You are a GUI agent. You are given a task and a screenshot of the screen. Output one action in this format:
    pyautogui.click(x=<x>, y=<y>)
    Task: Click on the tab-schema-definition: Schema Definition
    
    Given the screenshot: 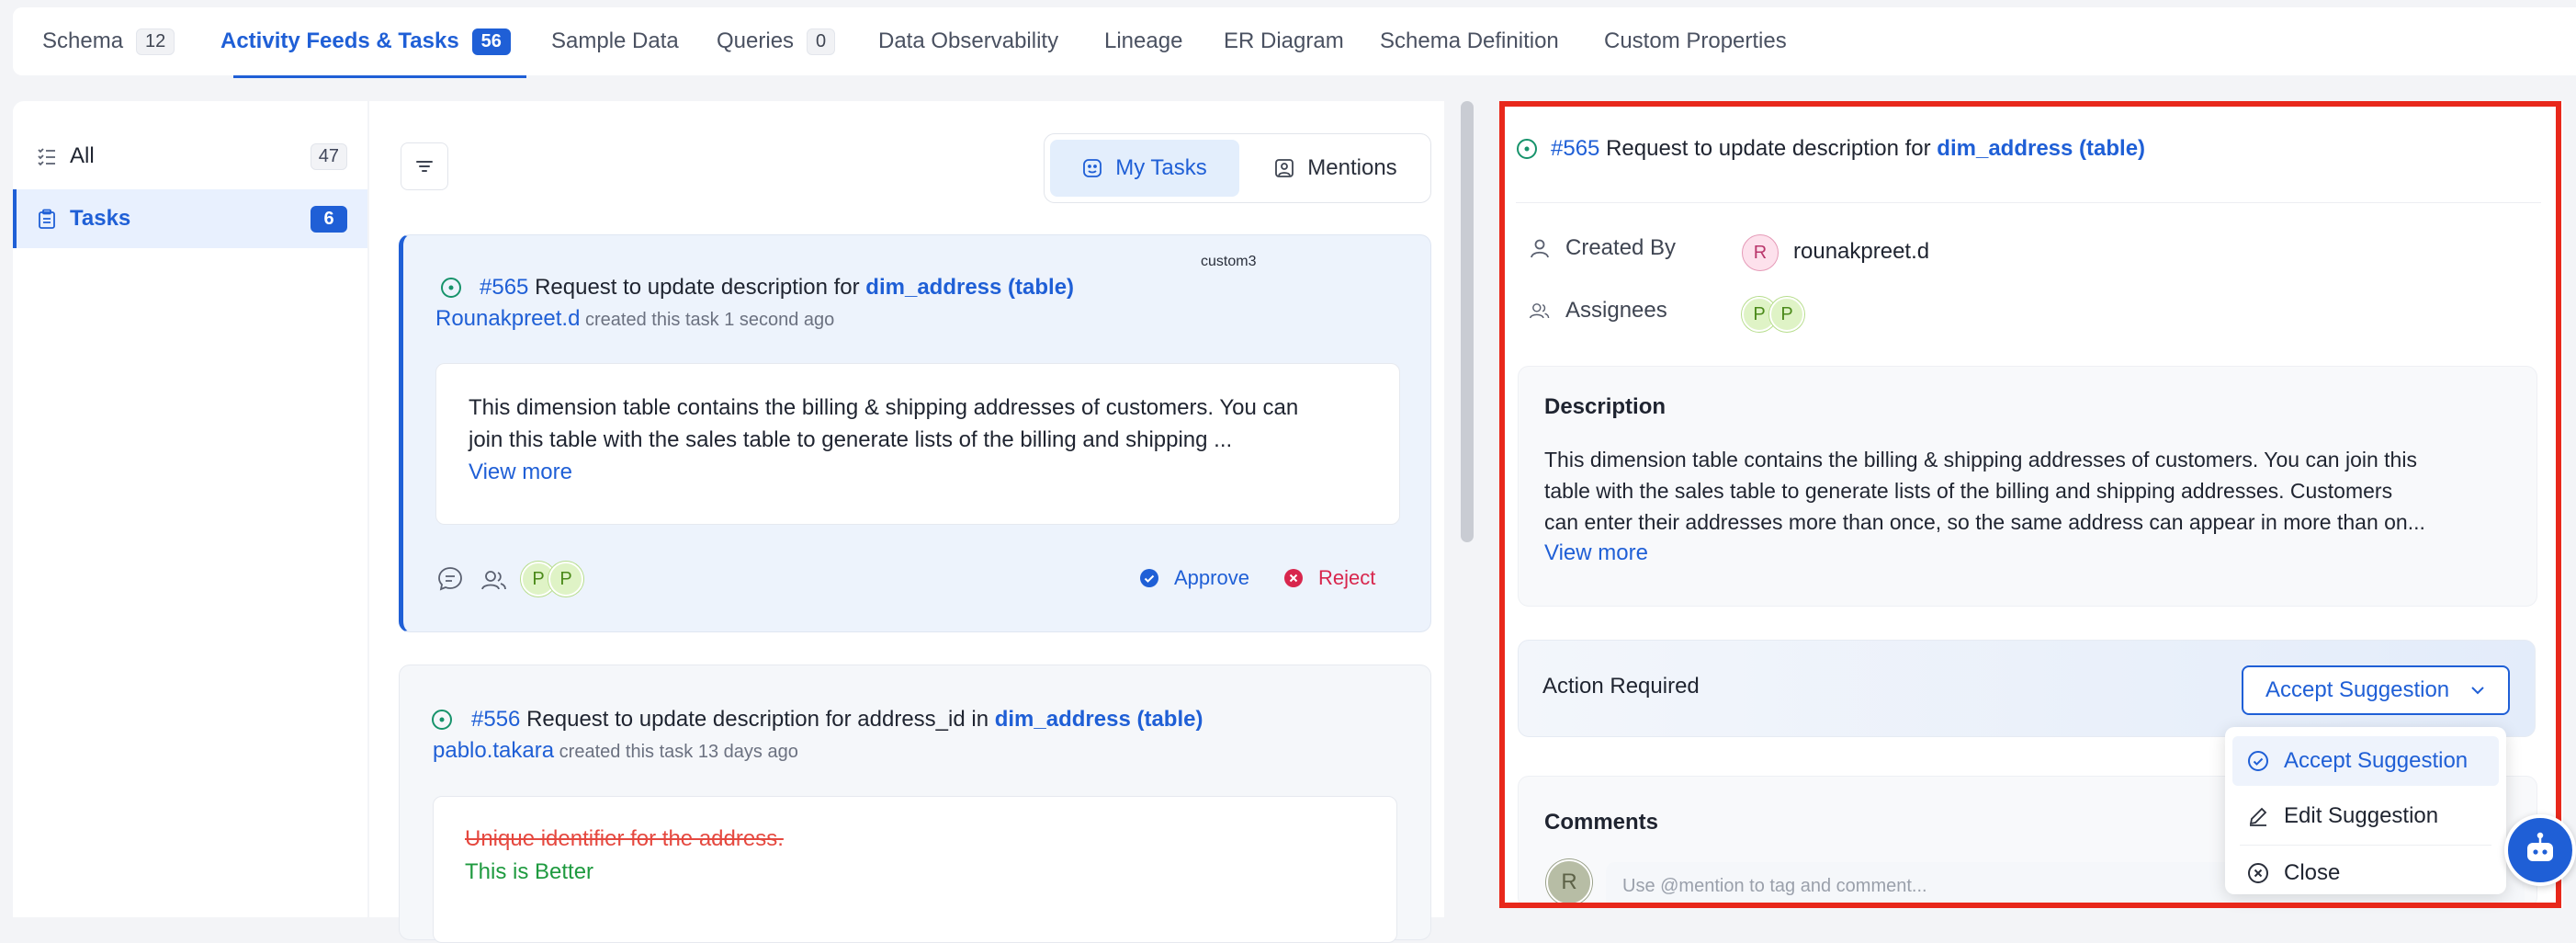 What is the action you would take?
    pyautogui.click(x=1469, y=41)
    